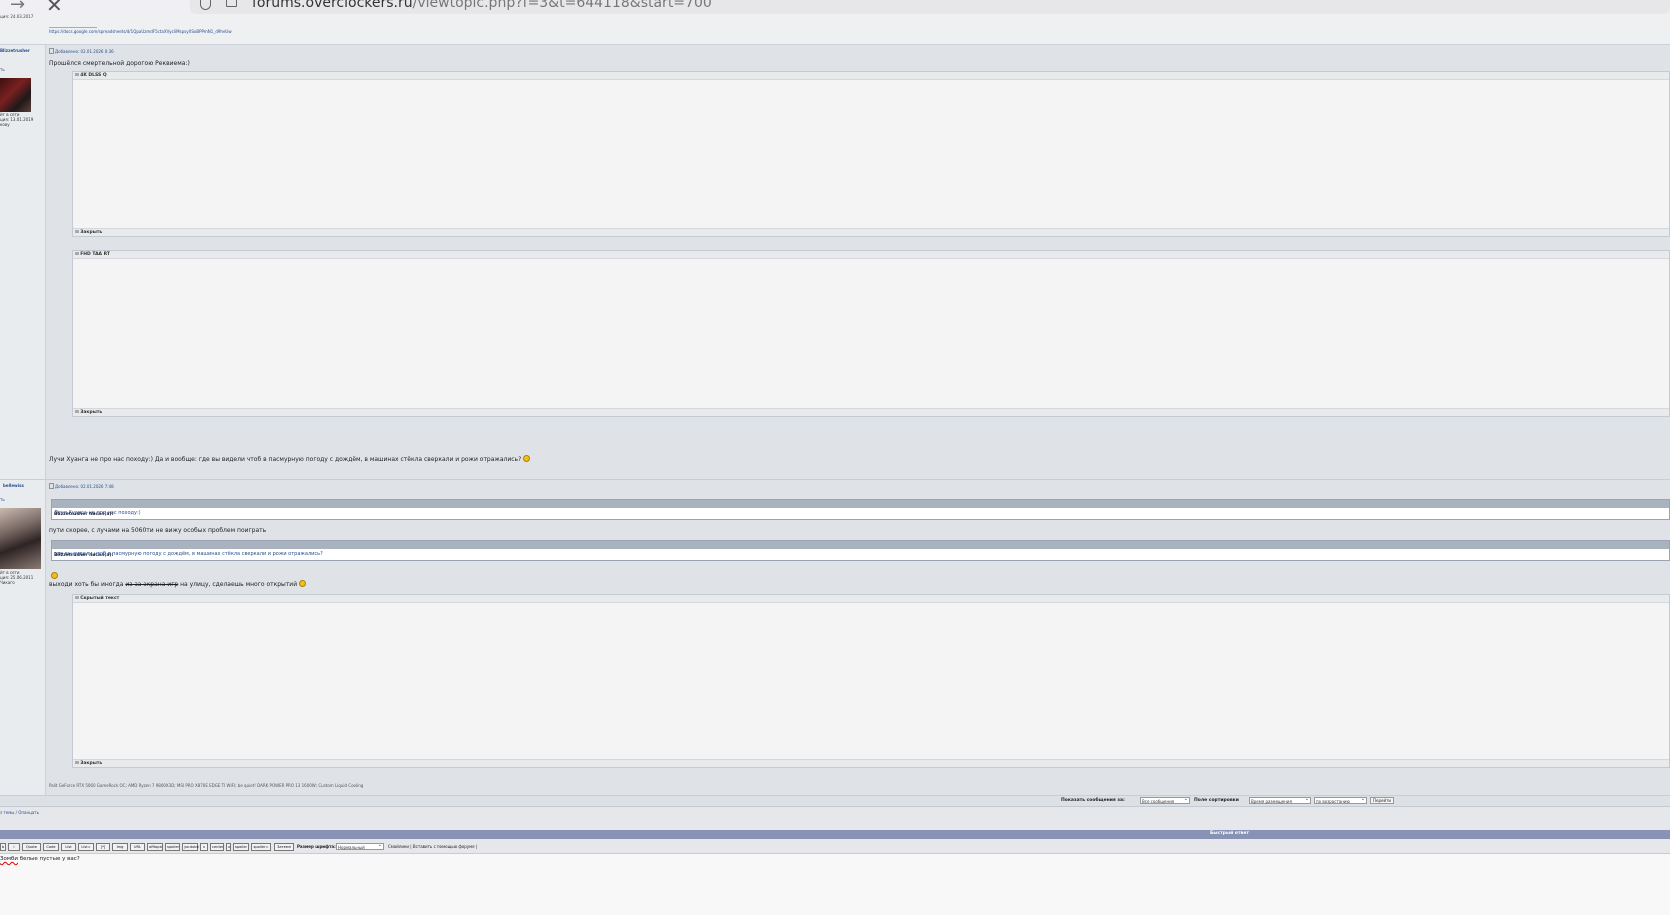 The image size is (1670, 915). What do you see at coordinates (284, 847) in the screenshot?
I see `shade-button: Затемн` at bounding box center [284, 847].